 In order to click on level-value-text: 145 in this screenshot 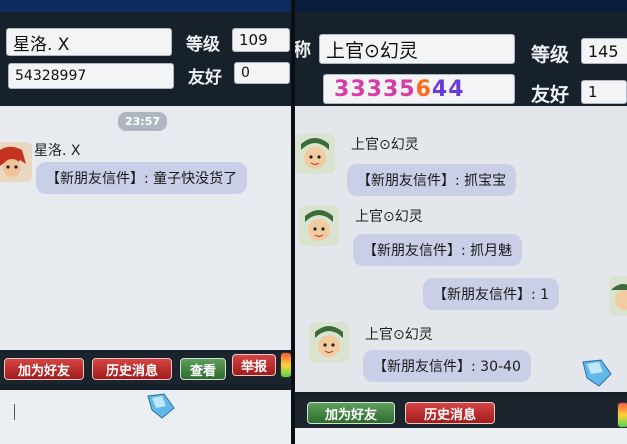, I will do `click(603, 51)`.